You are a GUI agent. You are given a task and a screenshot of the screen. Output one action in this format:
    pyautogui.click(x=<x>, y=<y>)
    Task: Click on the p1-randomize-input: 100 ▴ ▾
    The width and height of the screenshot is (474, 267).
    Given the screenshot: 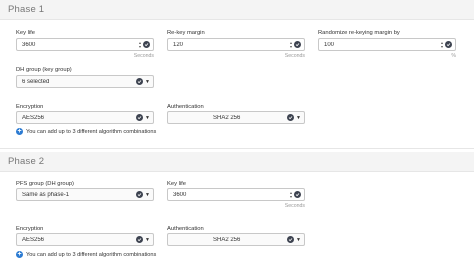 What is the action you would take?
    pyautogui.click(x=387, y=44)
    